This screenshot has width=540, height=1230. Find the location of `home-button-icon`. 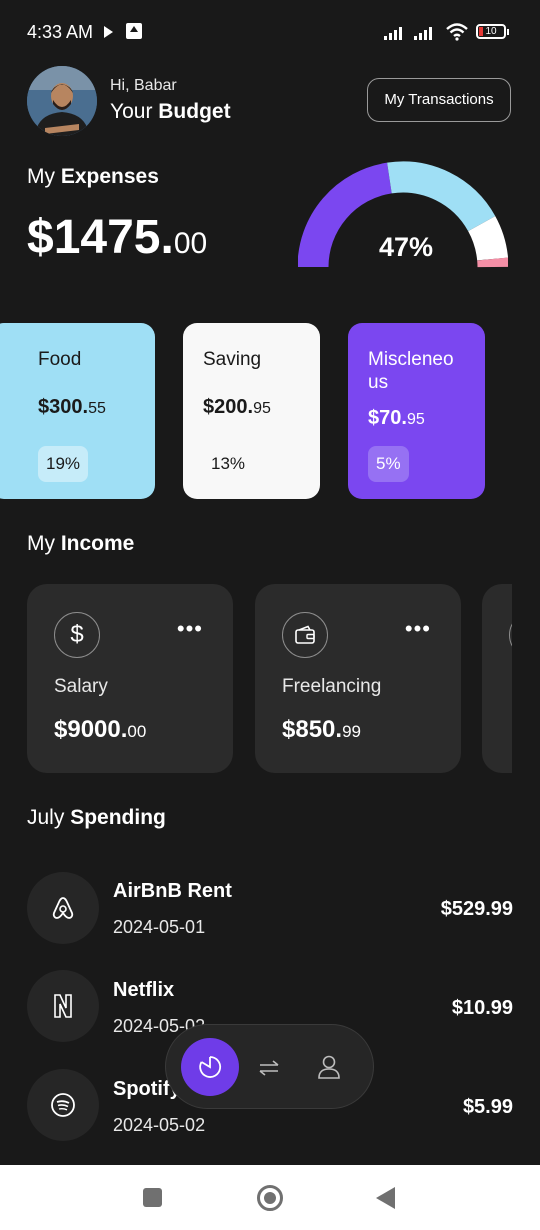

home-button-icon is located at coordinates (270, 1198).